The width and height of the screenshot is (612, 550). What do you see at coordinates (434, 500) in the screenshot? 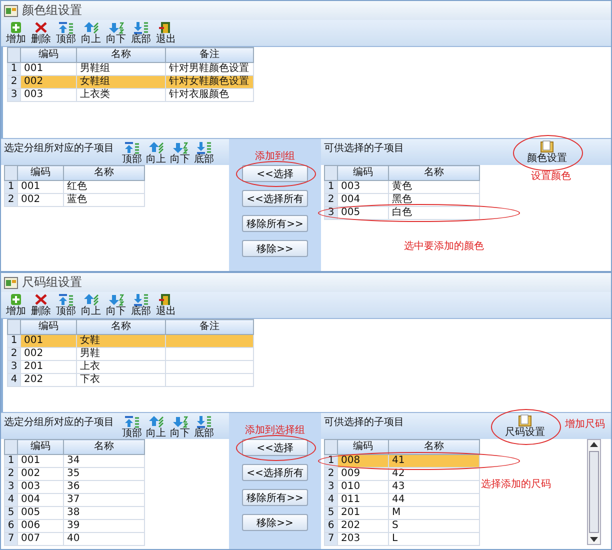
I see `table-cell: 44` at bounding box center [434, 500].